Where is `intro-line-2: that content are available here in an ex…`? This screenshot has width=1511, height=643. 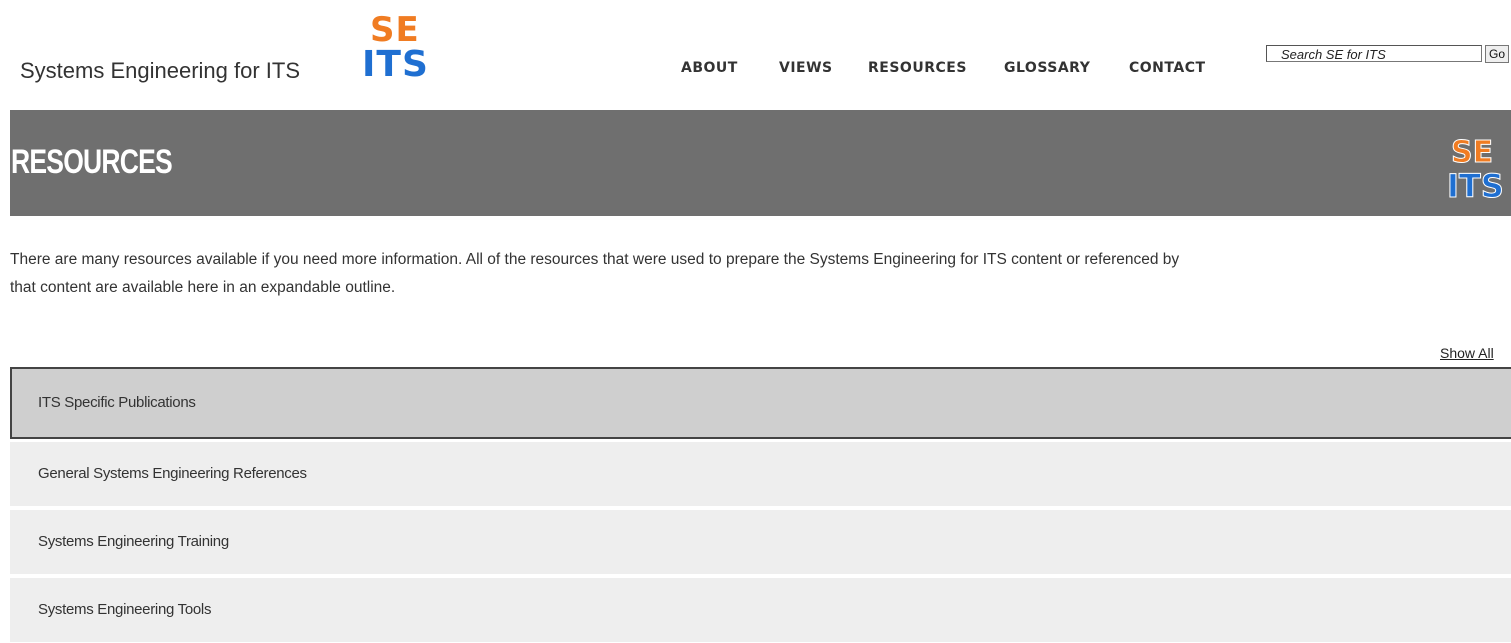 intro-line-2: that content are available here in an ex… is located at coordinates (203, 287).